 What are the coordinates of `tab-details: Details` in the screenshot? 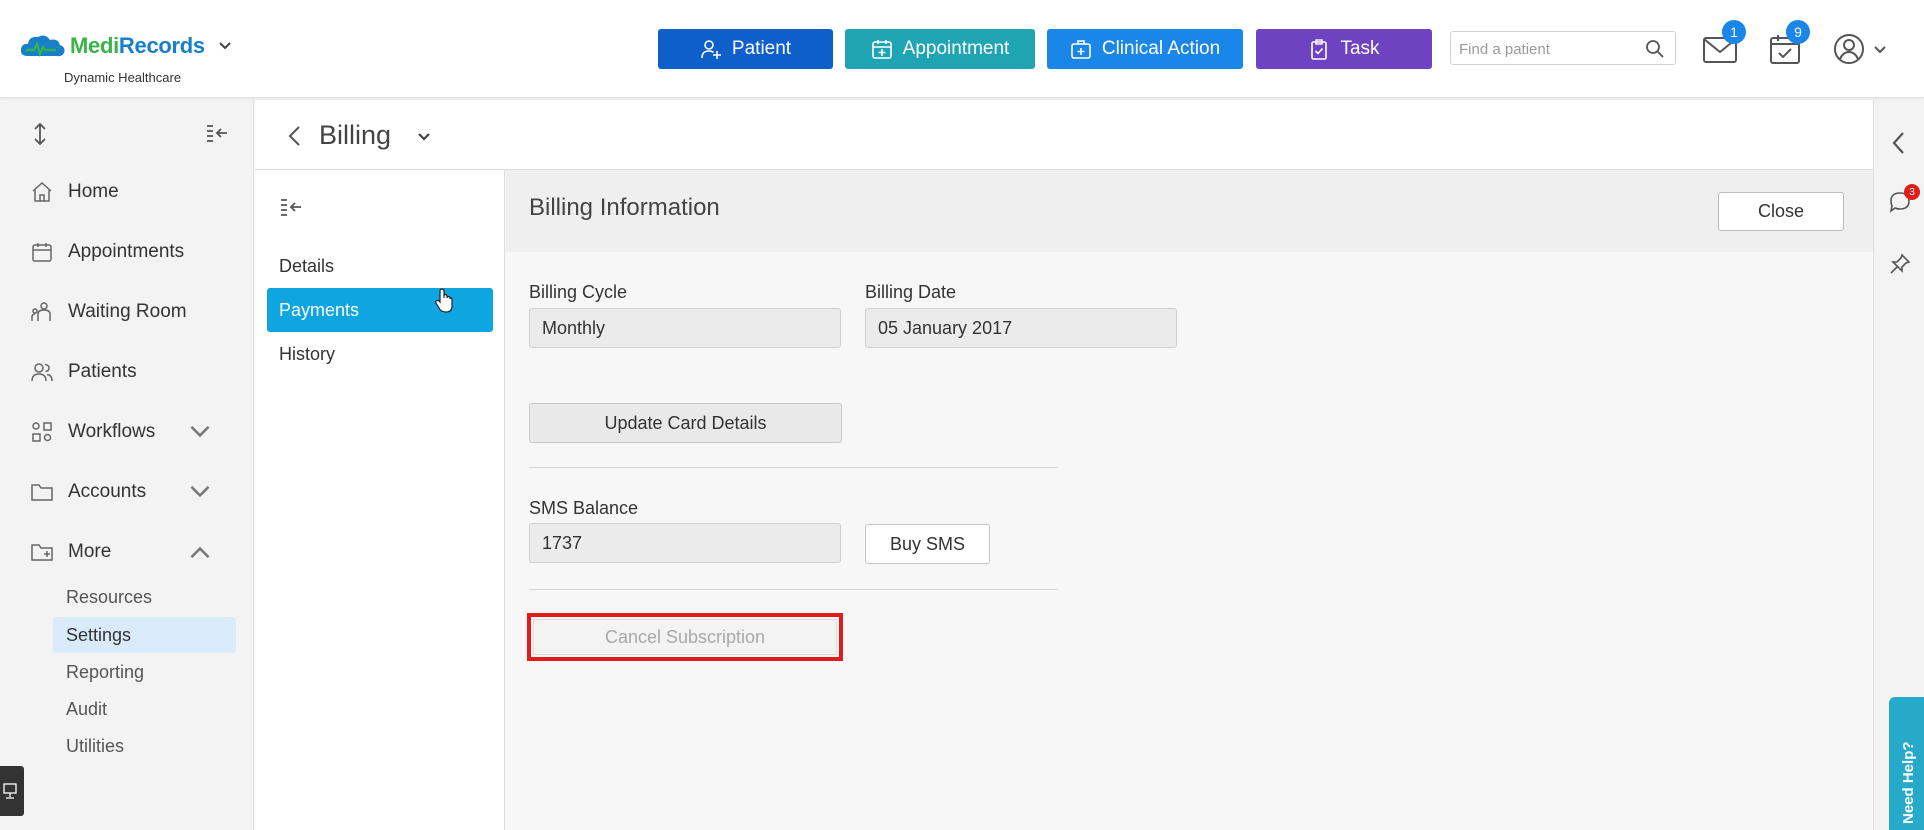 It's located at (380, 266).